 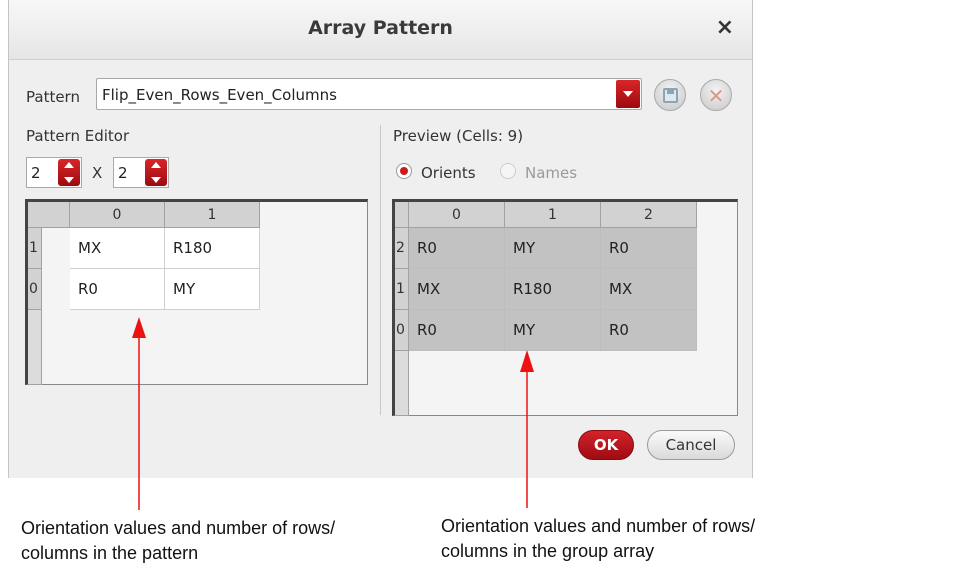 What do you see at coordinates (527, 429) in the screenshot?
I see `right-arrow` at bounding box center [527, 429].